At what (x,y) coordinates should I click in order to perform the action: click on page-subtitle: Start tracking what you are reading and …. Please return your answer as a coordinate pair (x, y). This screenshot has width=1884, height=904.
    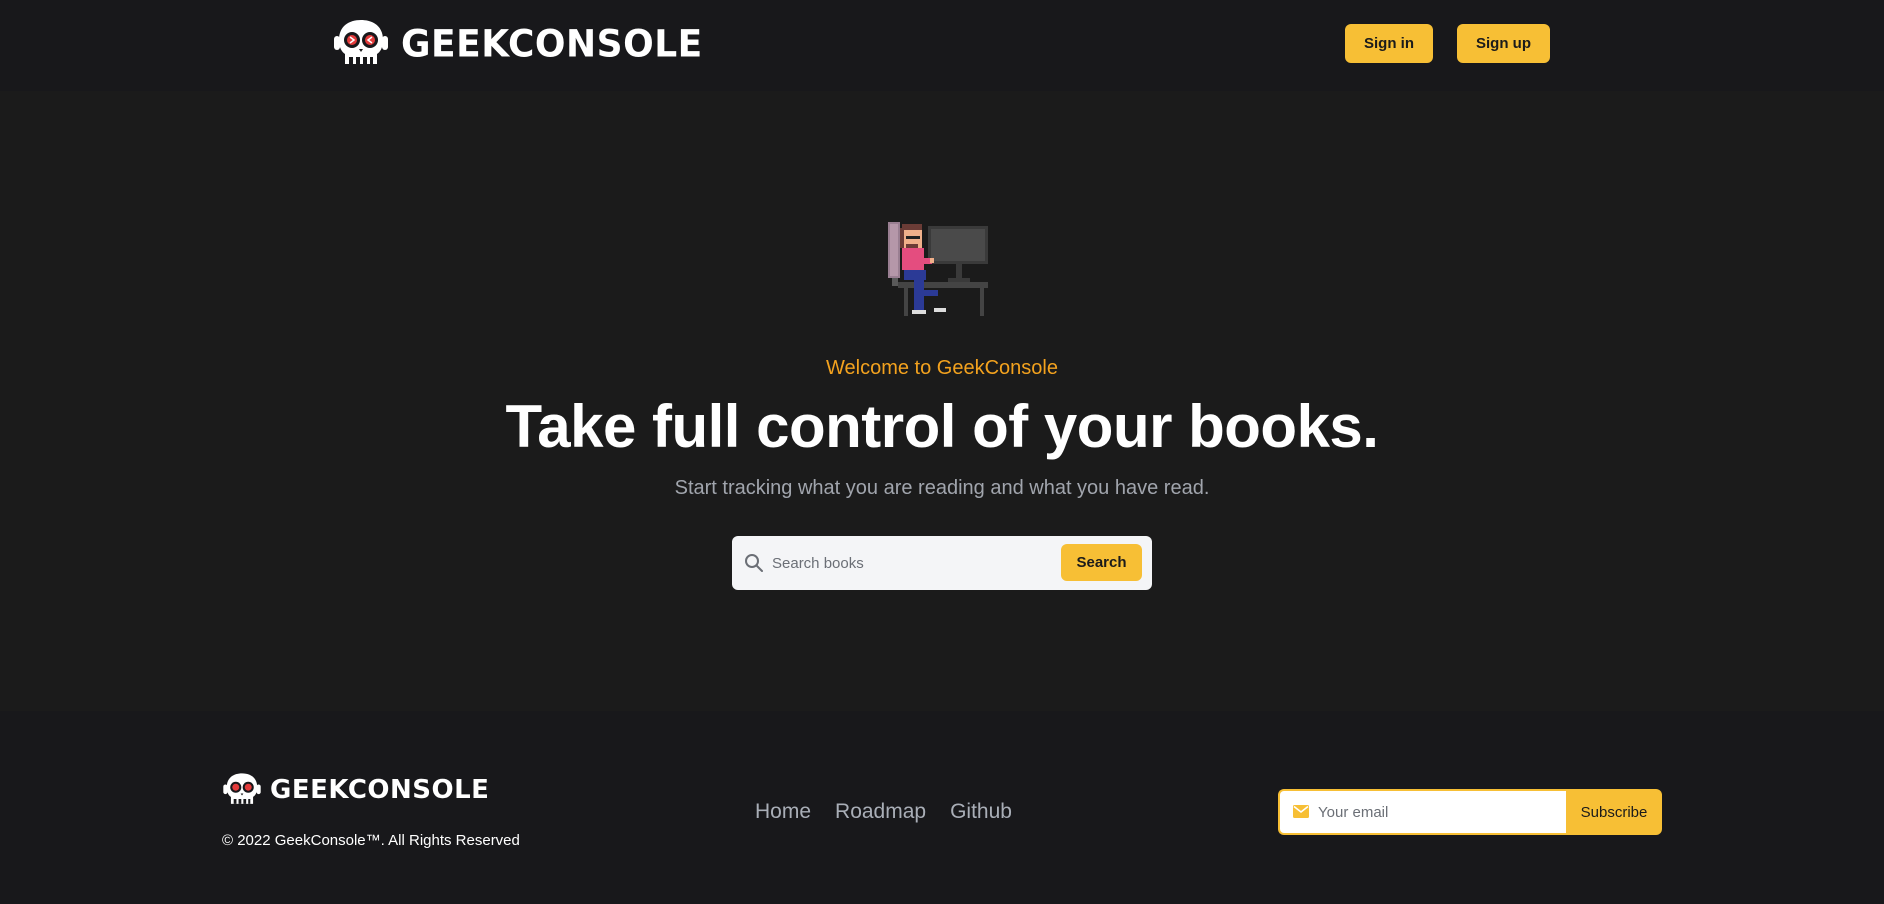
    Looking at the image, I should click on (942, 488).